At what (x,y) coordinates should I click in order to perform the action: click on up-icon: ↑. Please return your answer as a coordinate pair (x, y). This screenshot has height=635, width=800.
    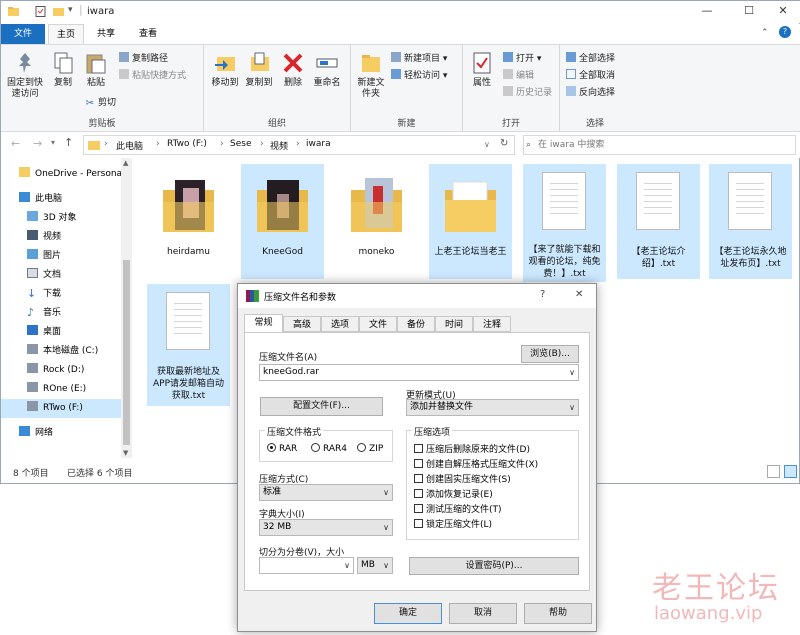
    Looking at the image, I should click on (68, 142).